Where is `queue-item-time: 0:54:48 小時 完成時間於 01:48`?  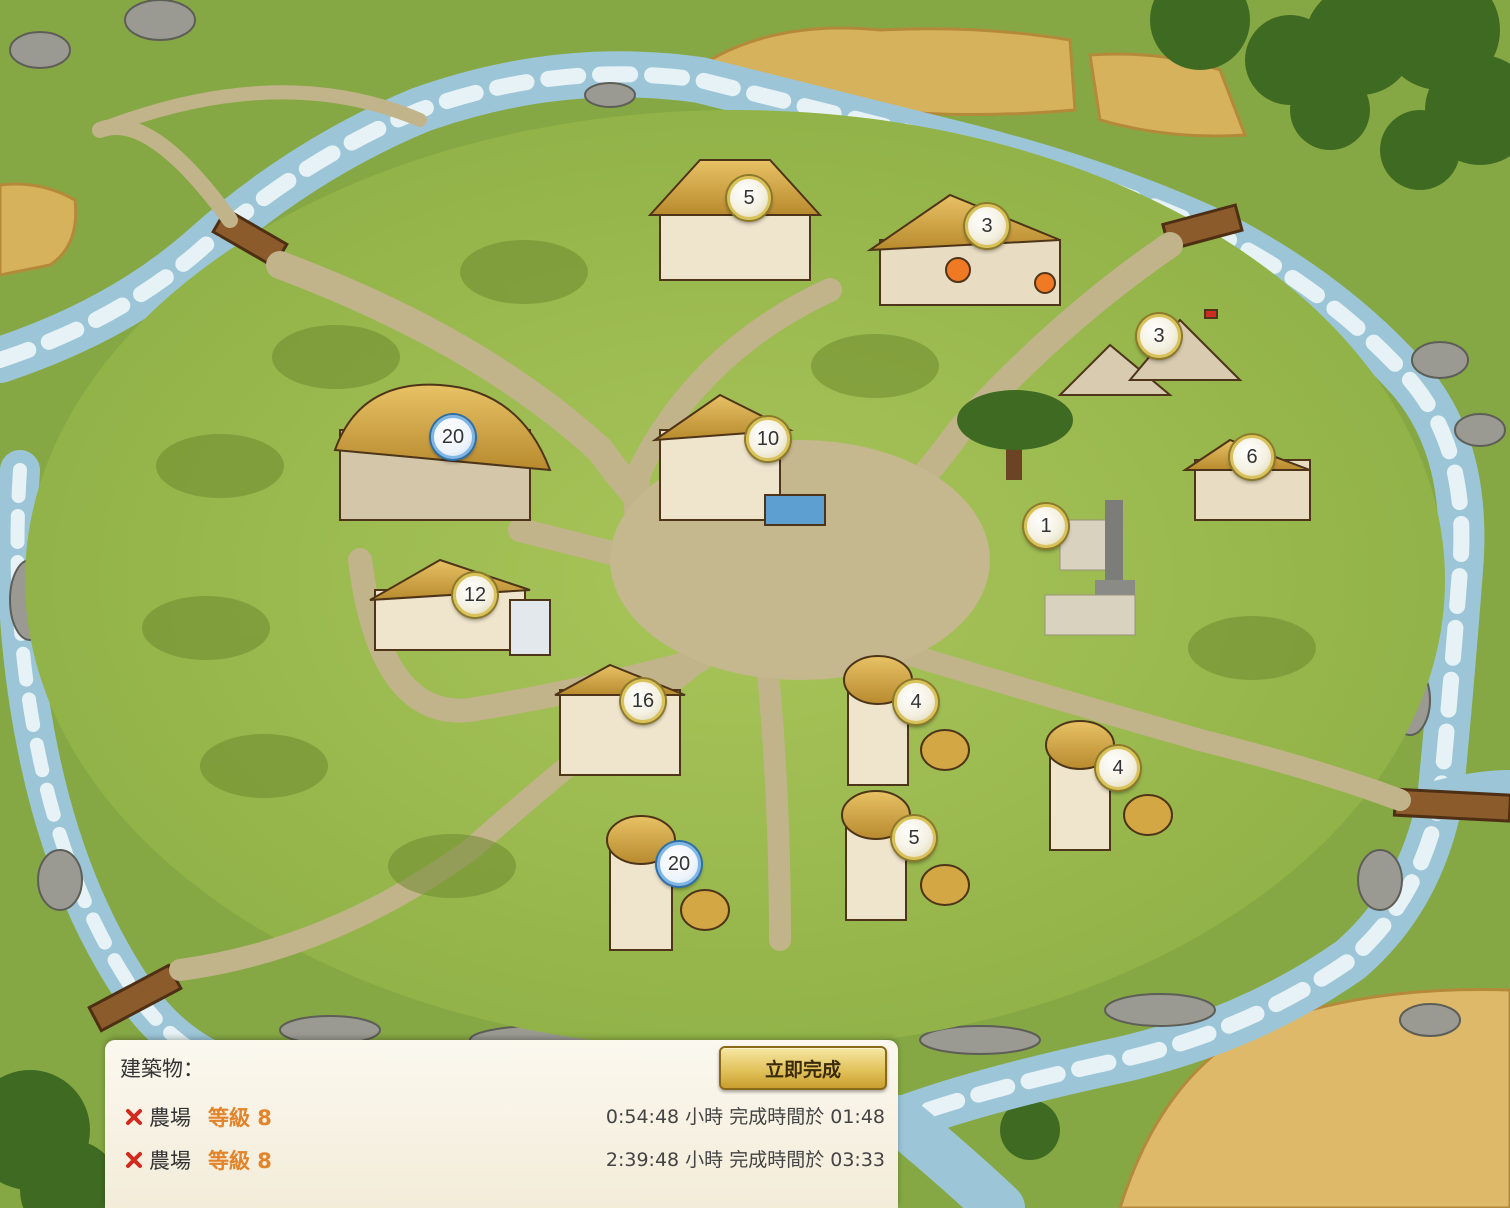
queue-item-time: 0:54:48 小時 完成時間於 01:48 is located at coordinates (745, 1117).